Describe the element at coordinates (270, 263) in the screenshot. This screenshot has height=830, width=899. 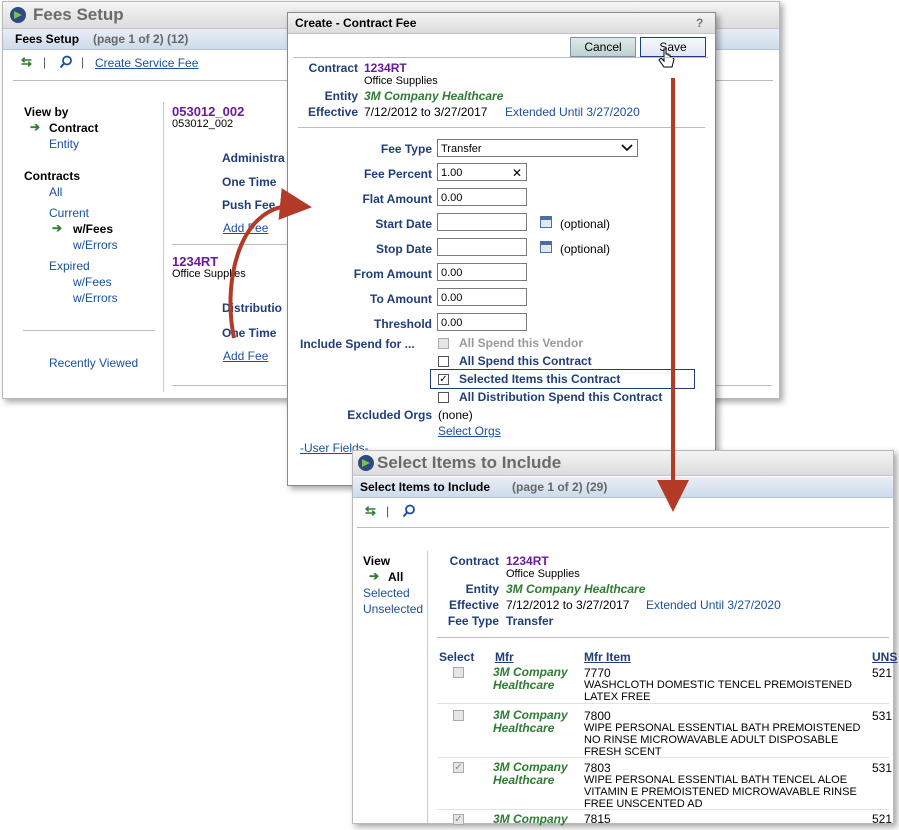
I see `arrow-add-fee-to-dialog` at that location.